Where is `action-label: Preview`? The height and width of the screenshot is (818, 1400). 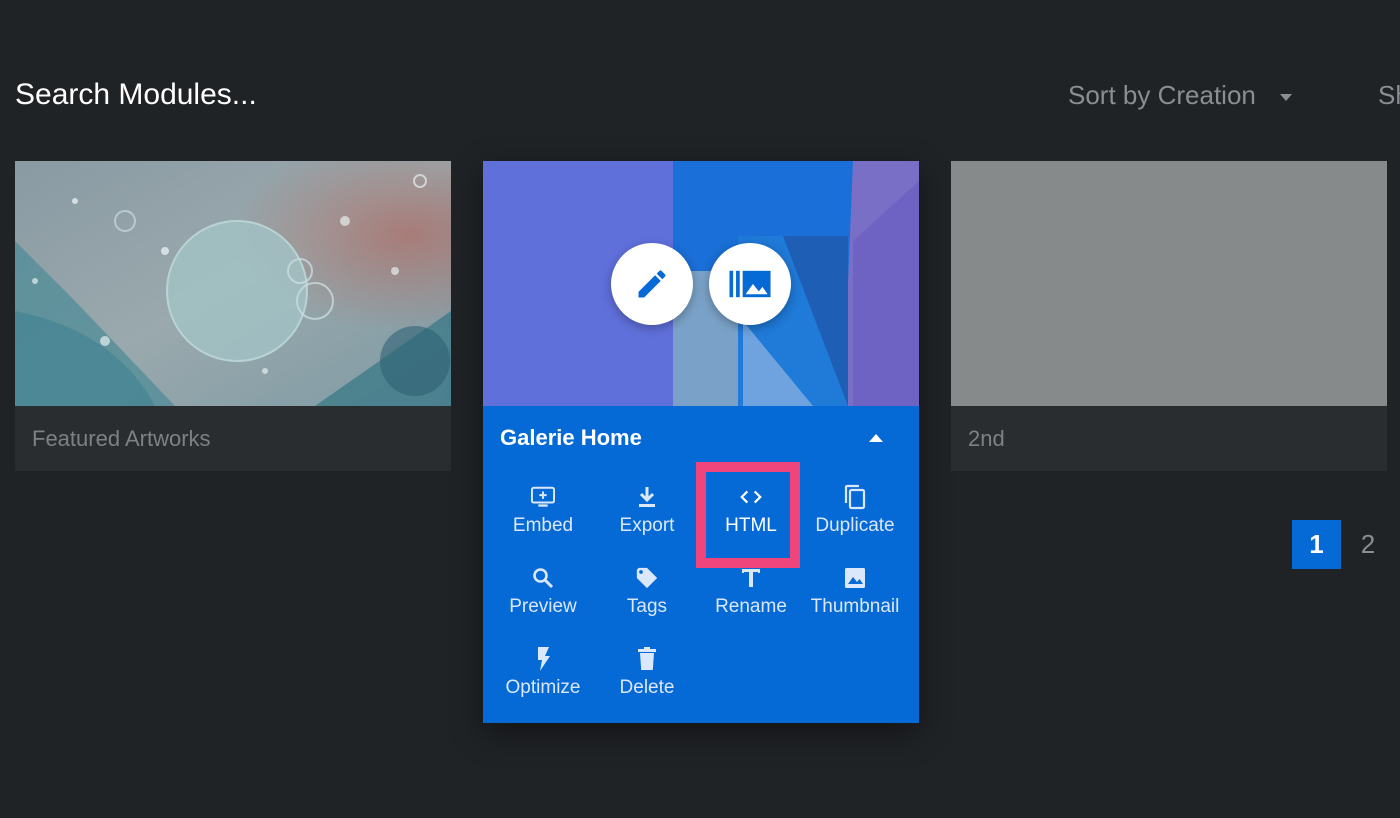
action-label: Preview is located at coordinates (543, 606).